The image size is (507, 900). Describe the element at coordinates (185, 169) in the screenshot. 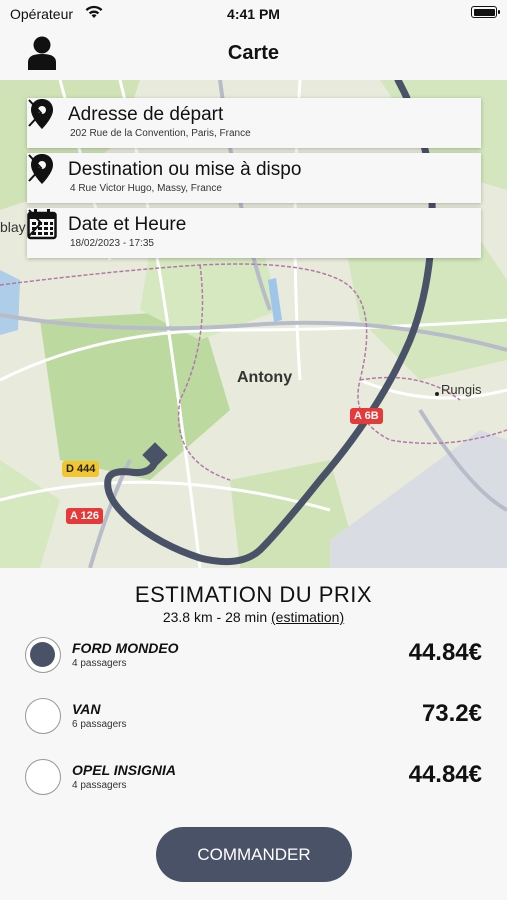

I see `destination-title: Destination ou mise à dispo` at that location.